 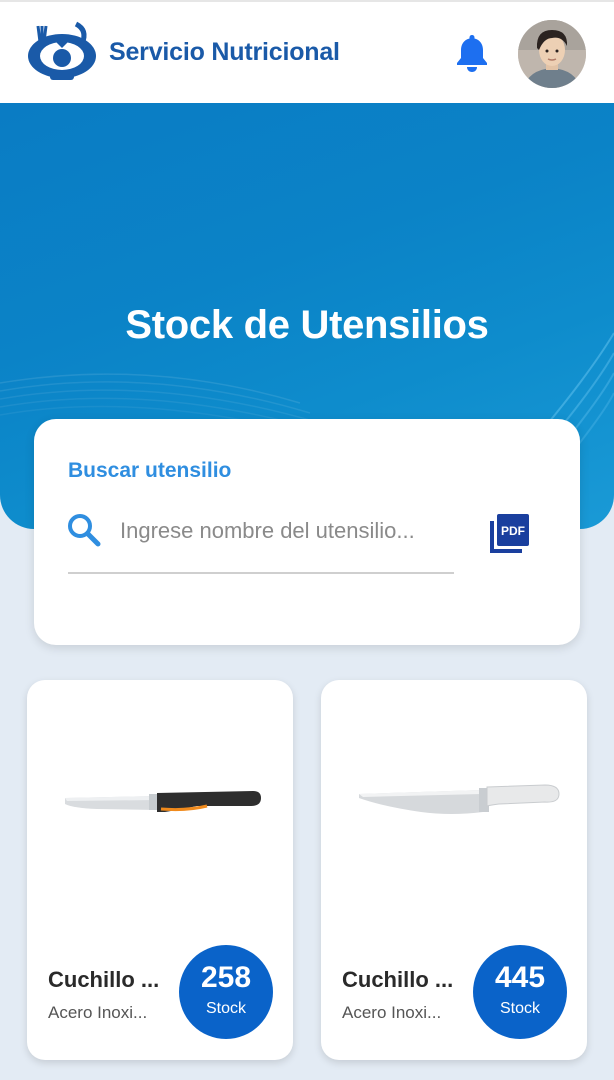 What do you see at coordinates (226, 977) in the screenshot?
I see `stock-value: 258` at bounding box center [226, 977].